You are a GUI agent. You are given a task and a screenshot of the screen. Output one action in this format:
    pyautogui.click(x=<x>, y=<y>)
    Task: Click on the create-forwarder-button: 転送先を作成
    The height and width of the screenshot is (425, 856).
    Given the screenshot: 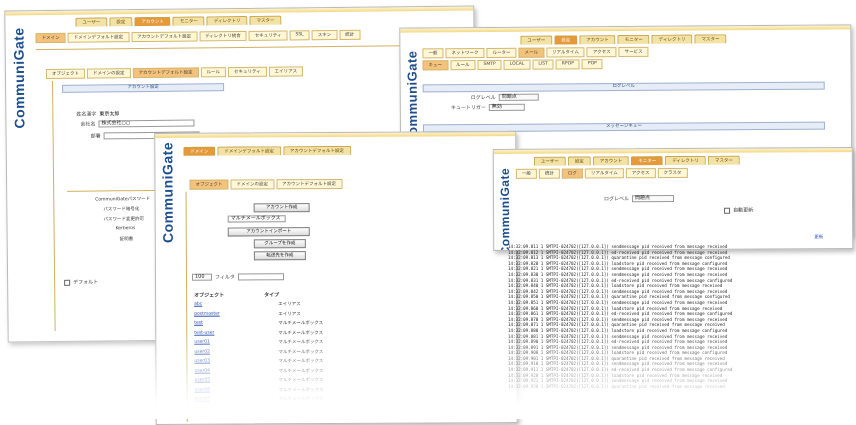 What is the action you would take?
    pyautogui.click(x=279, y=256)
    